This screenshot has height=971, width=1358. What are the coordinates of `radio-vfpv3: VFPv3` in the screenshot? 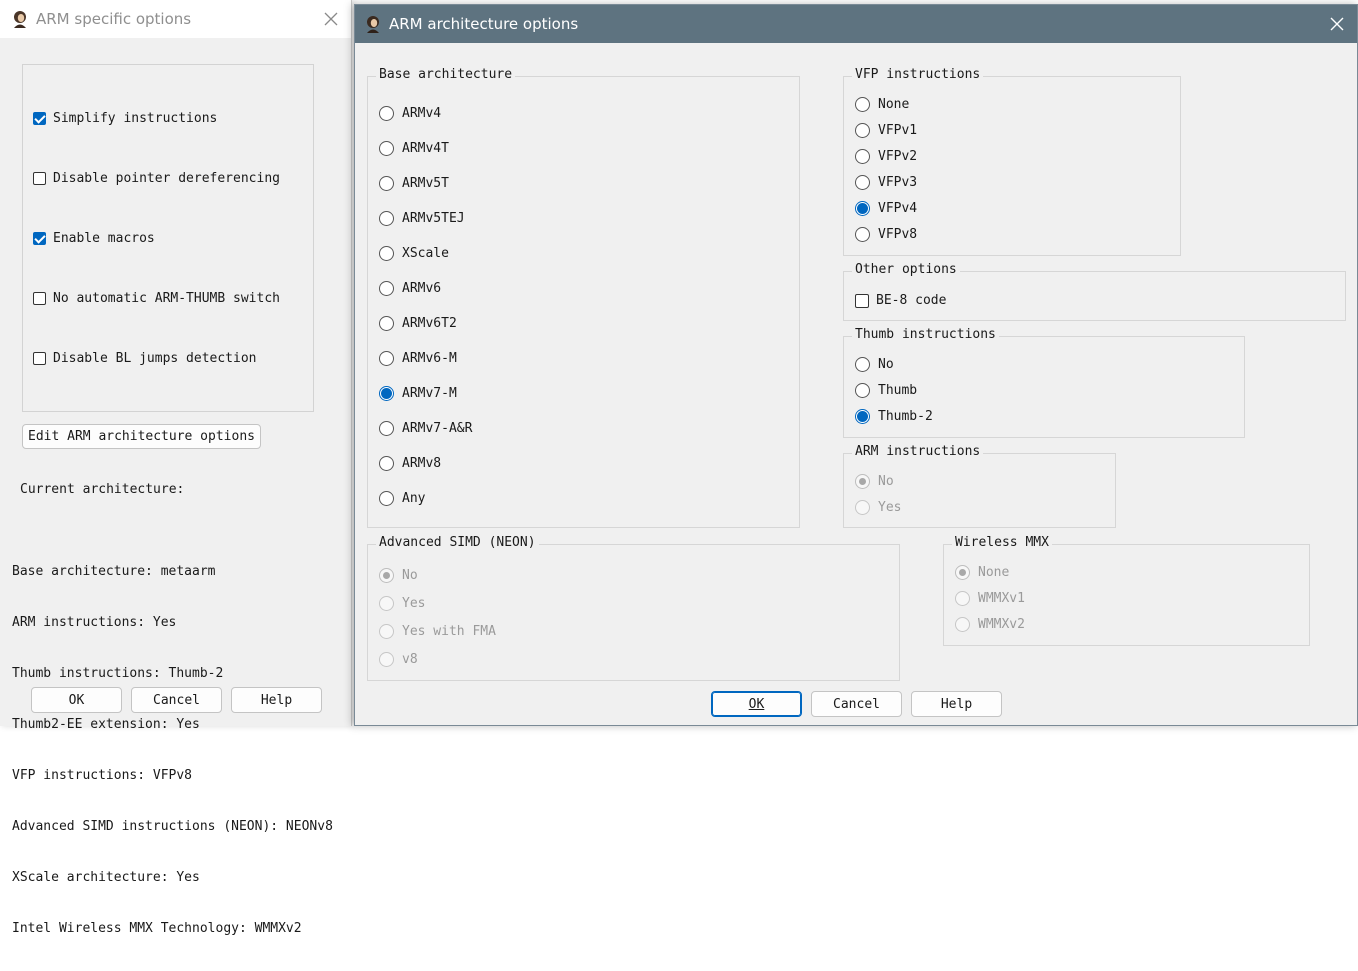 It's located at (886, 182).